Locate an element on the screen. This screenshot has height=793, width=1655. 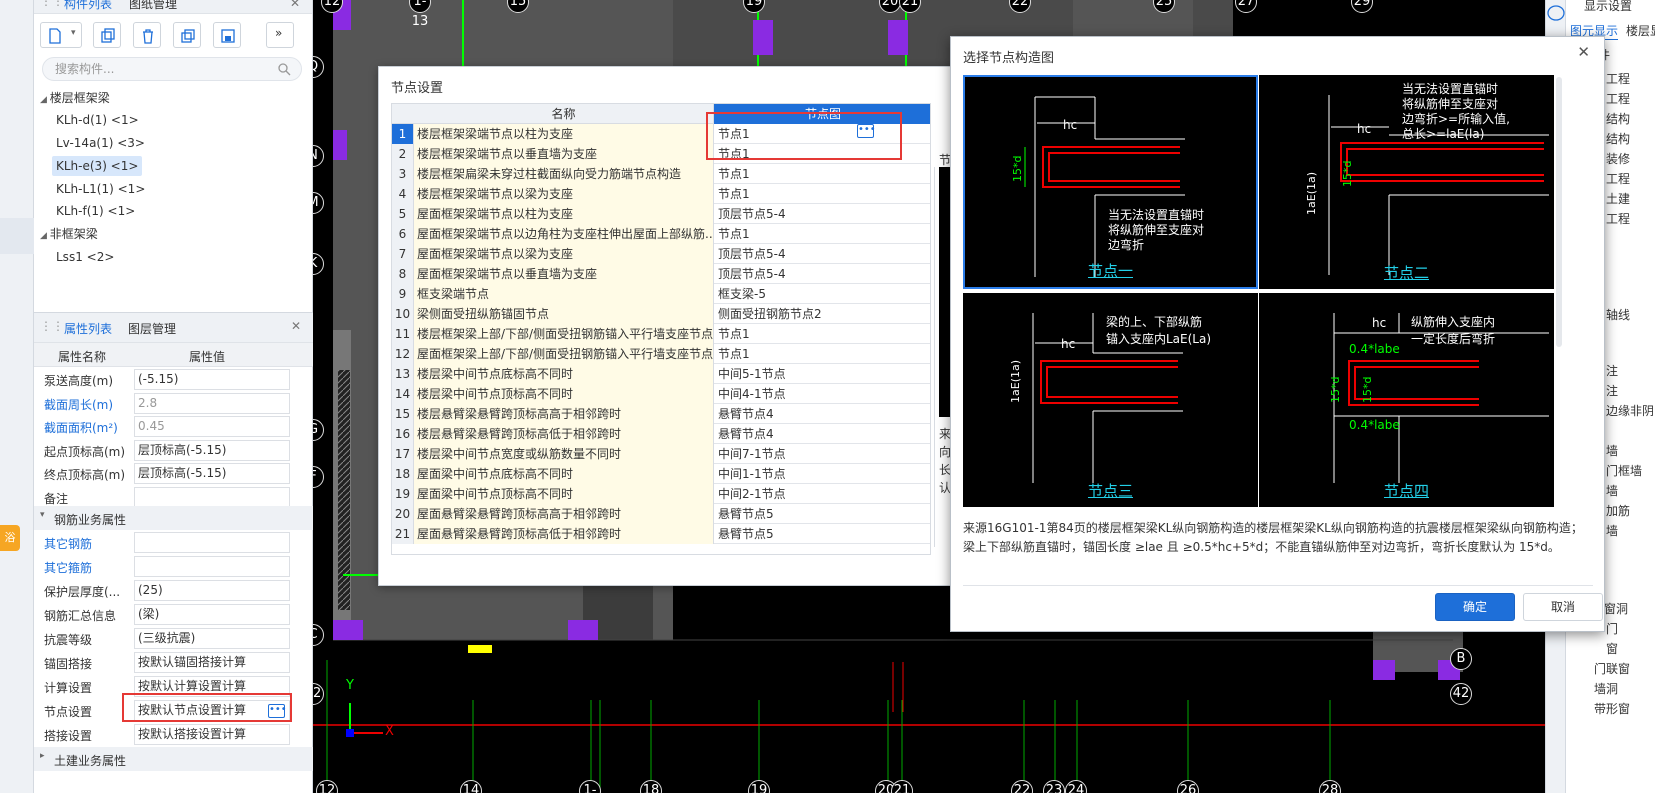
row-value: 中间4-1节点 is located at coordinates (822, 394).